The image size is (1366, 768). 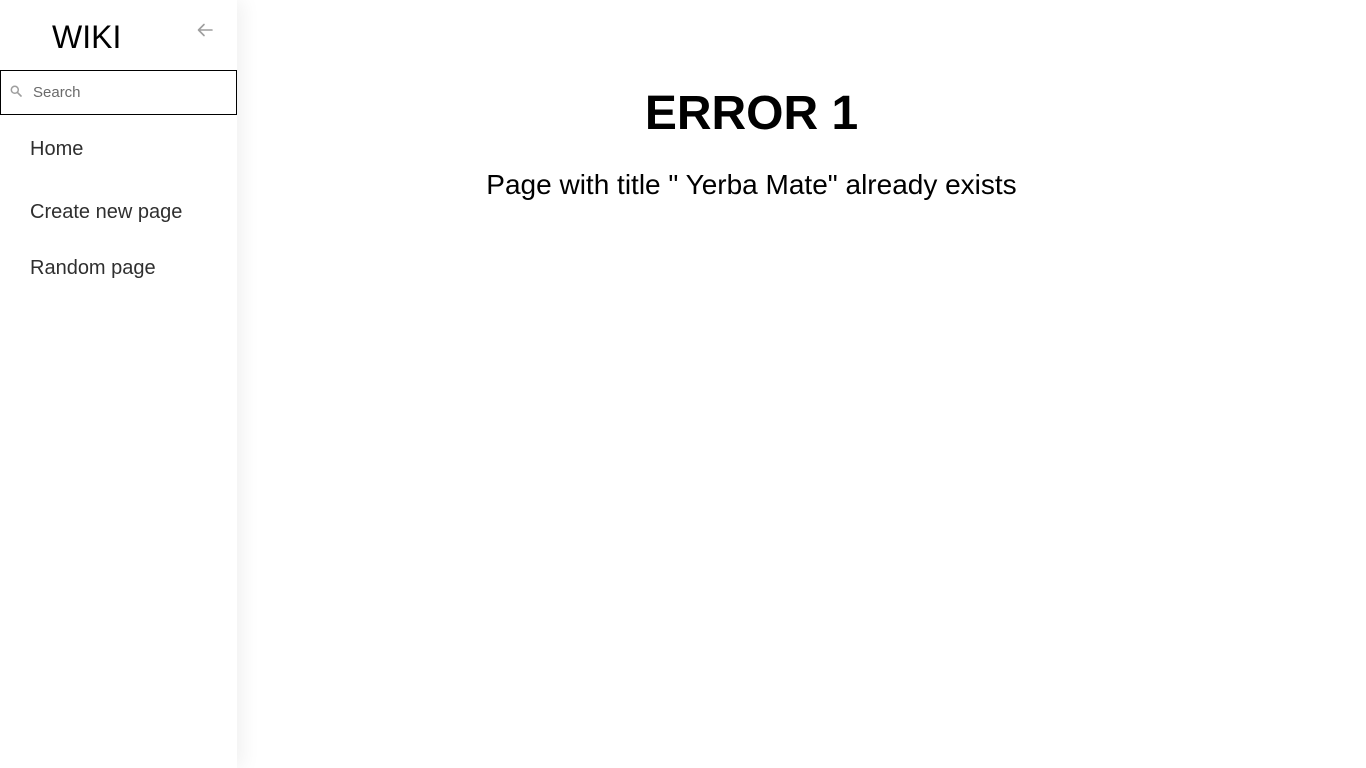 I want to click on nav-create-page-link: Create new page, so click(x=106, y=212).